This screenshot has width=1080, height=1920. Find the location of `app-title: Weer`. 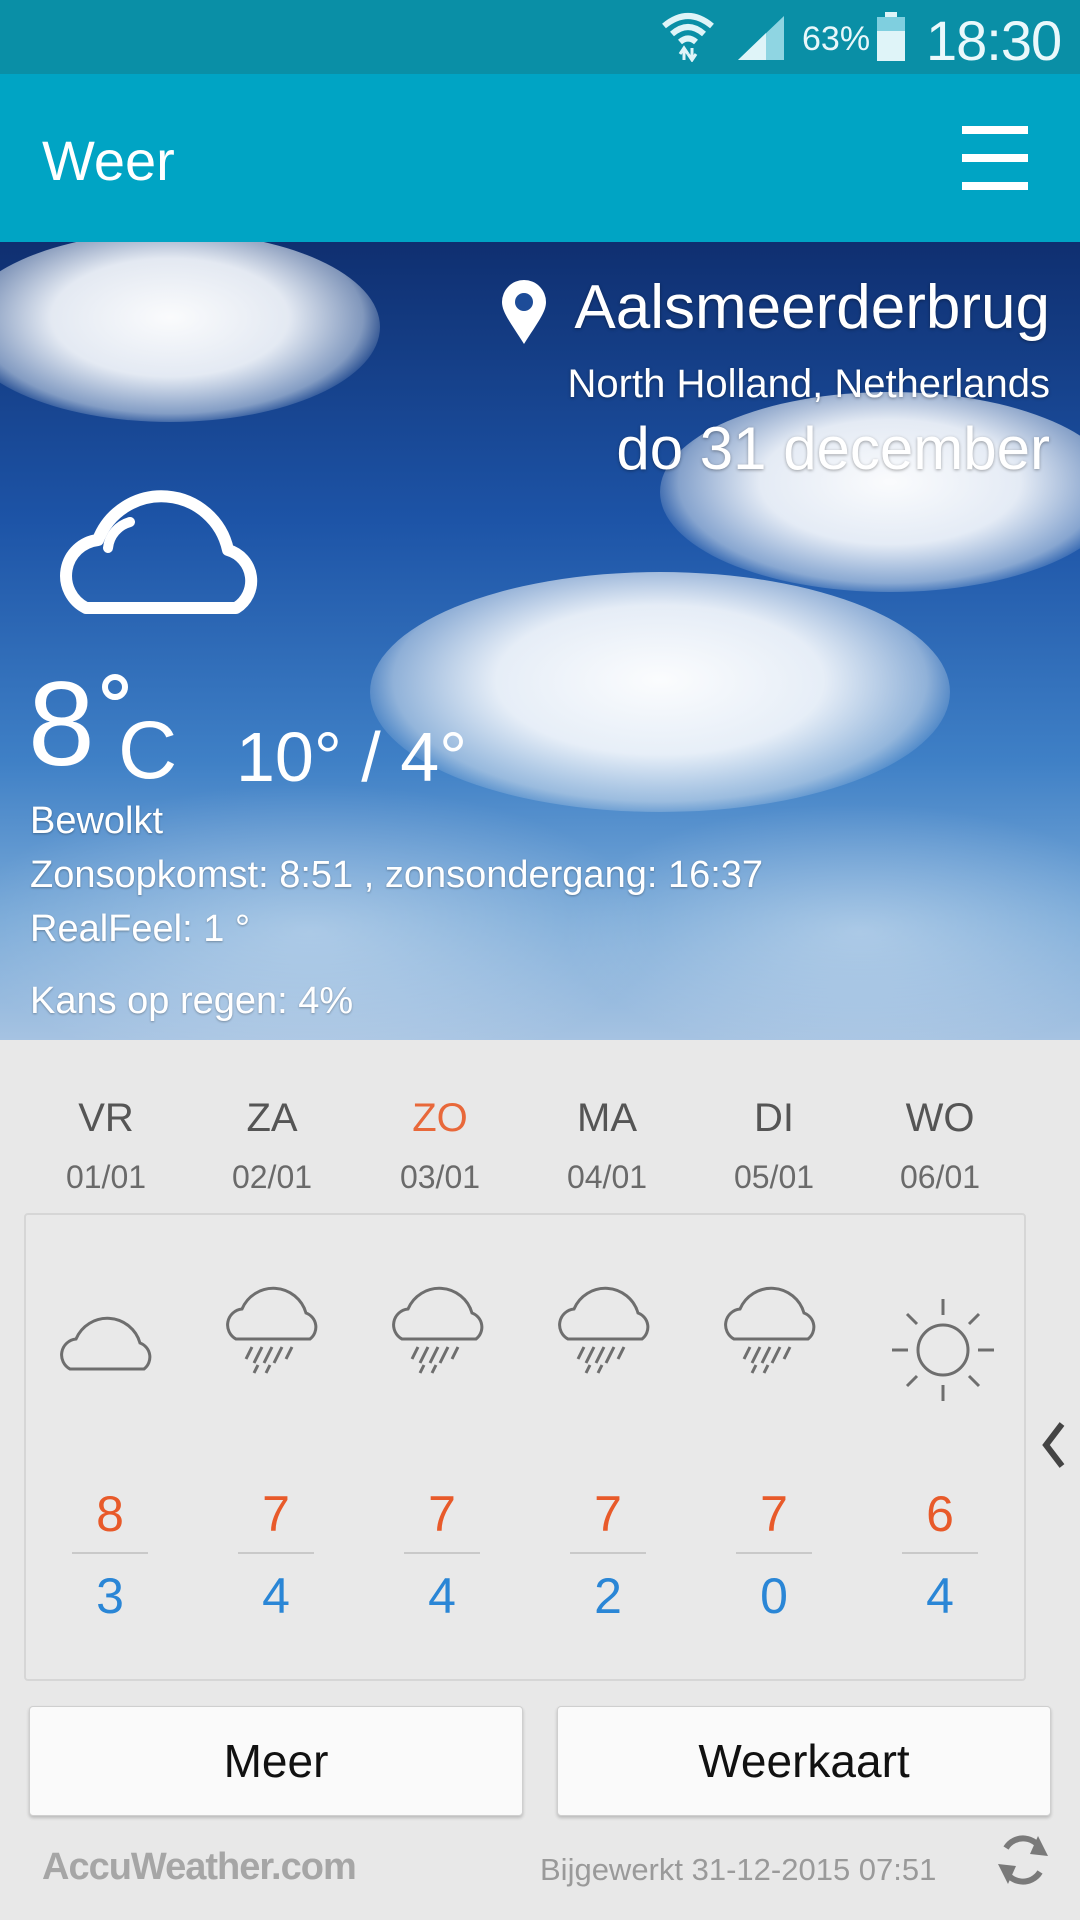

app-title: Weer is located at coordinates (108, 160).